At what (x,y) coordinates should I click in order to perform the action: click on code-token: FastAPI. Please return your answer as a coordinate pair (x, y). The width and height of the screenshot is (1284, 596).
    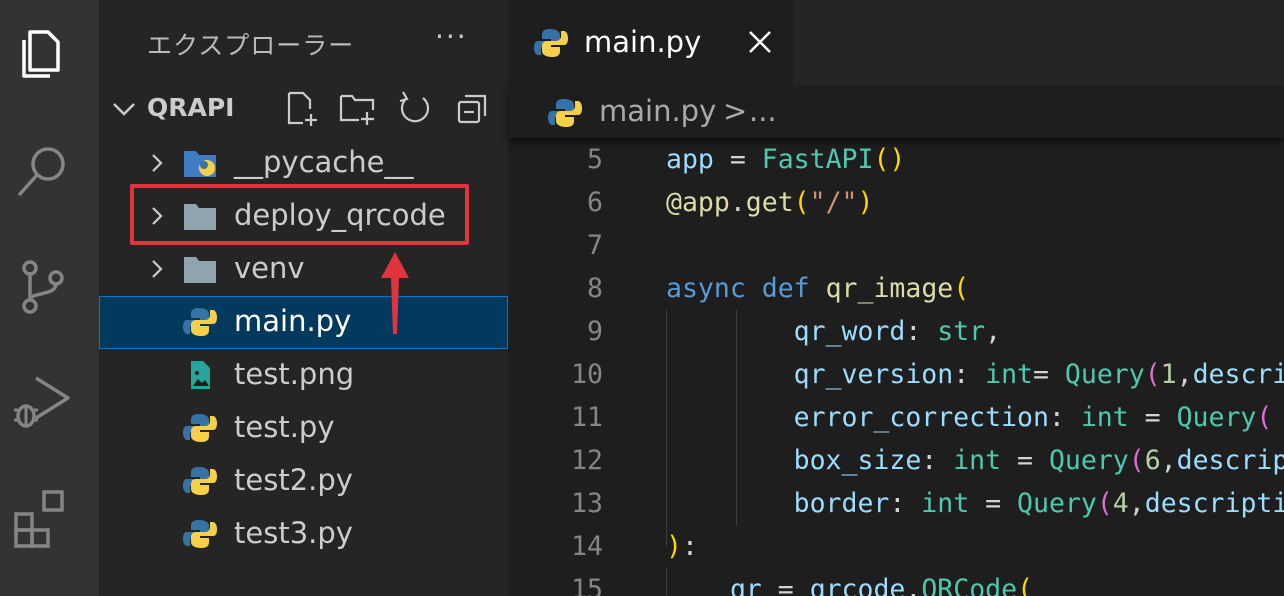
    Looking at the image, I should click on (817, 159).